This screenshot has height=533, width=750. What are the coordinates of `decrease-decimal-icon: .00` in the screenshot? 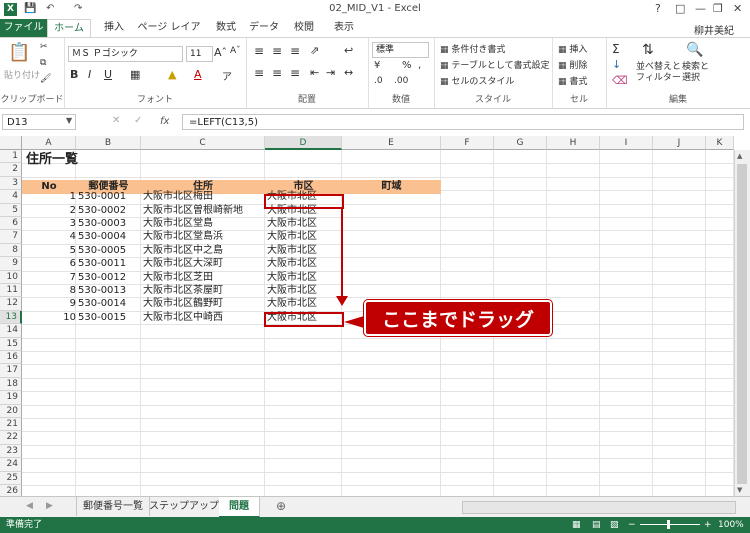 It's located at (401, 81).